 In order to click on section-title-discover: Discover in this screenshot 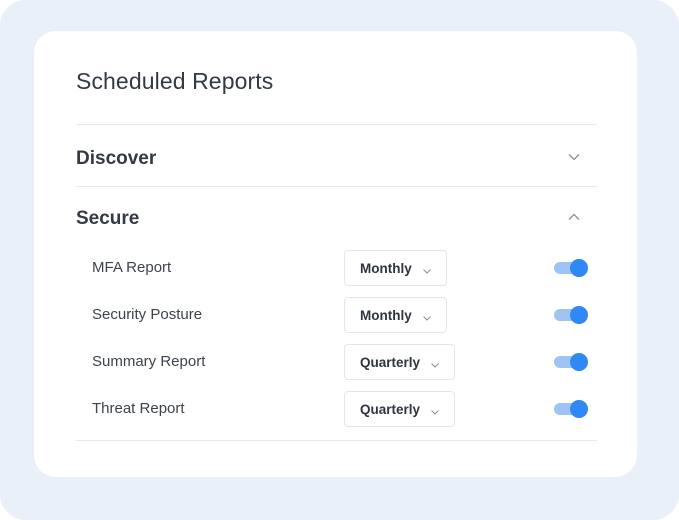, I will do `click(116, 158)`.